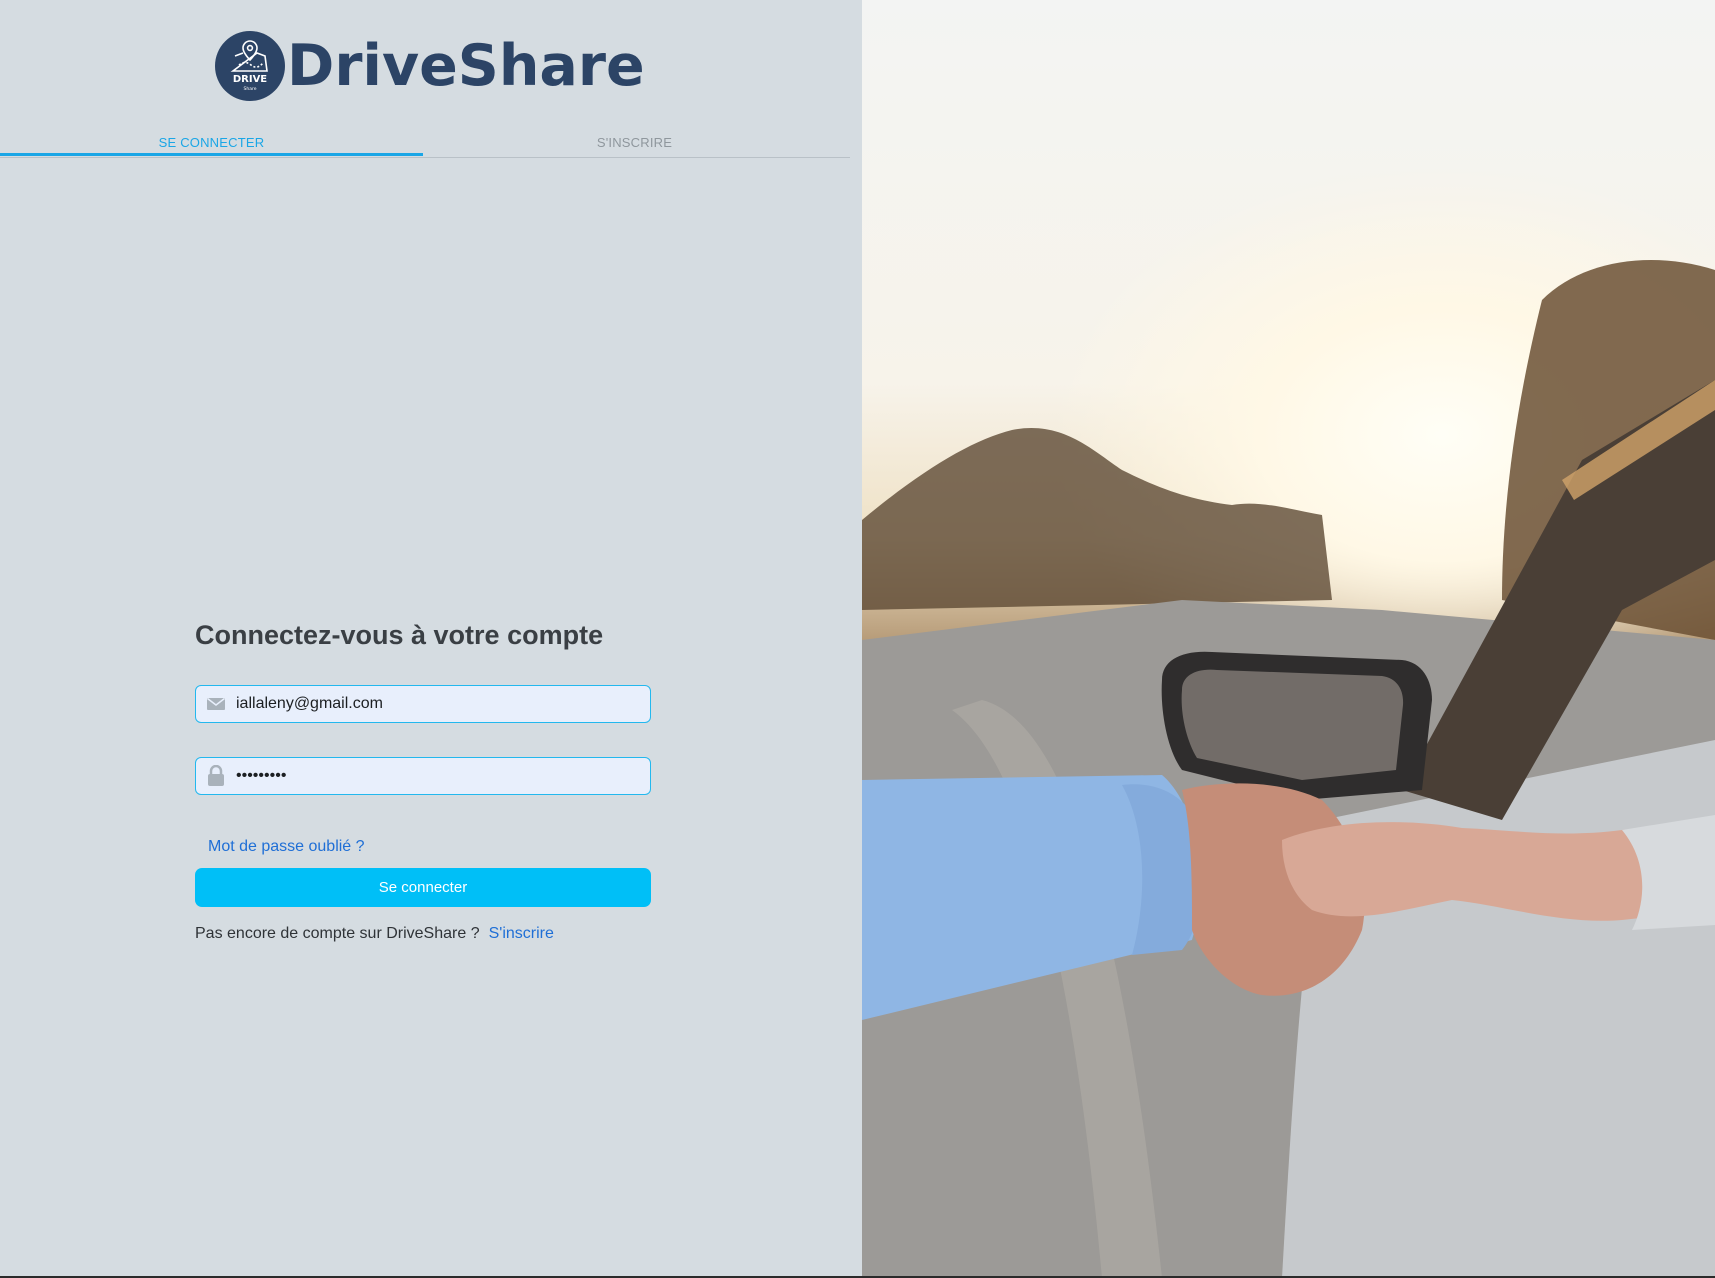  What do you see at coordinates (436, 775) in the screenshot?
I see `password-input` at bounding box center [436, 775].